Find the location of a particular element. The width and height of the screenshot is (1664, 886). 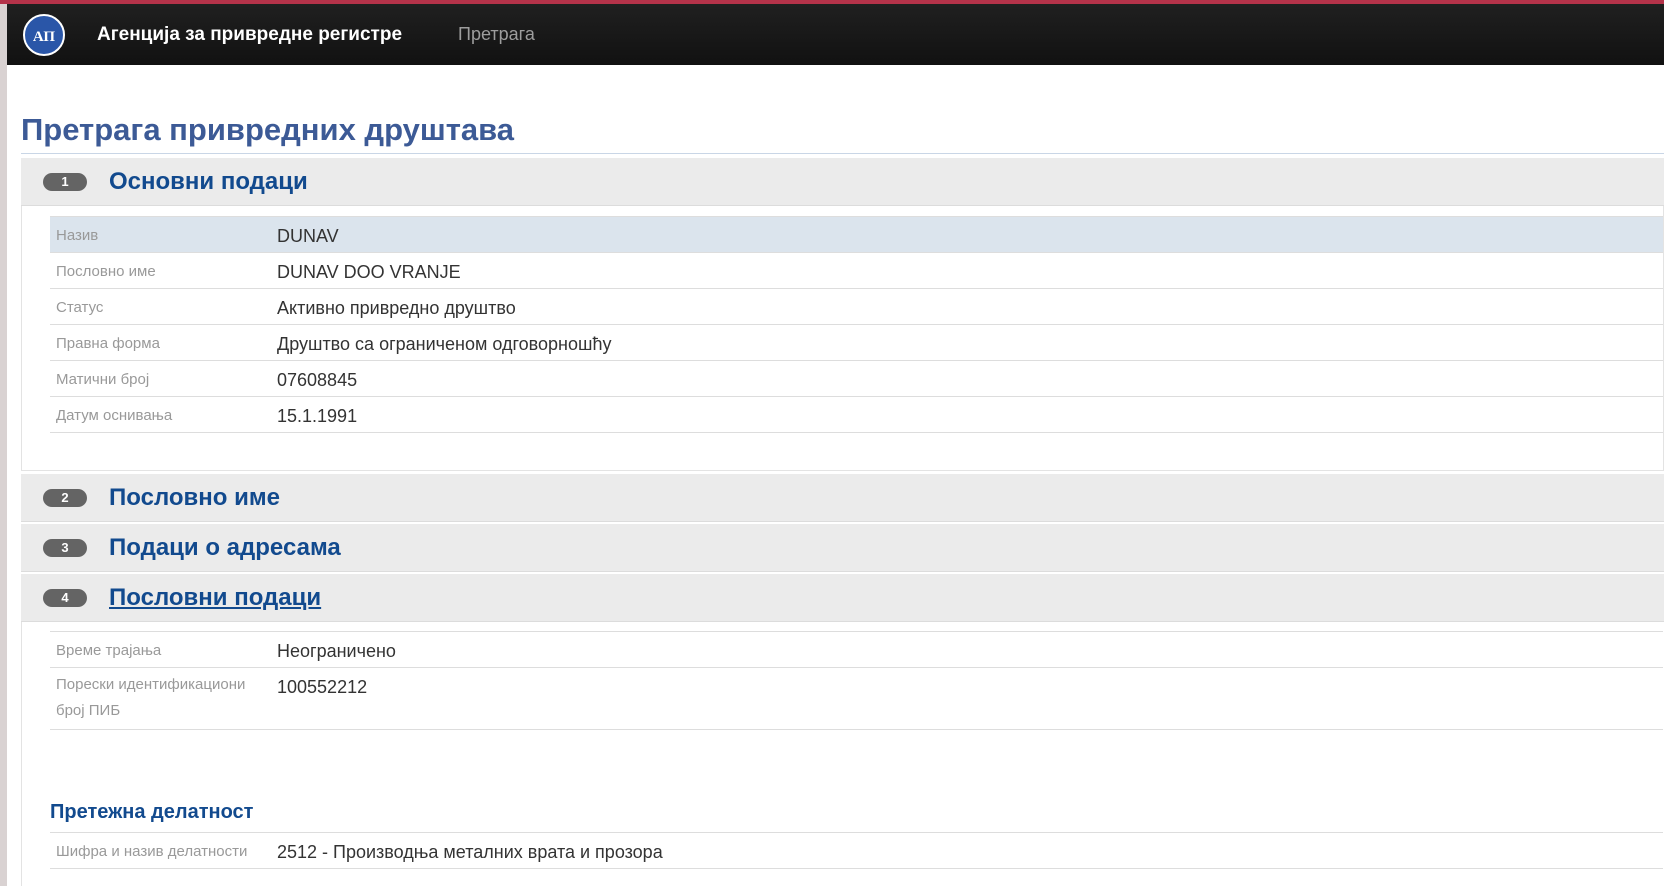

title-divider is located at coordinates (842, 153).